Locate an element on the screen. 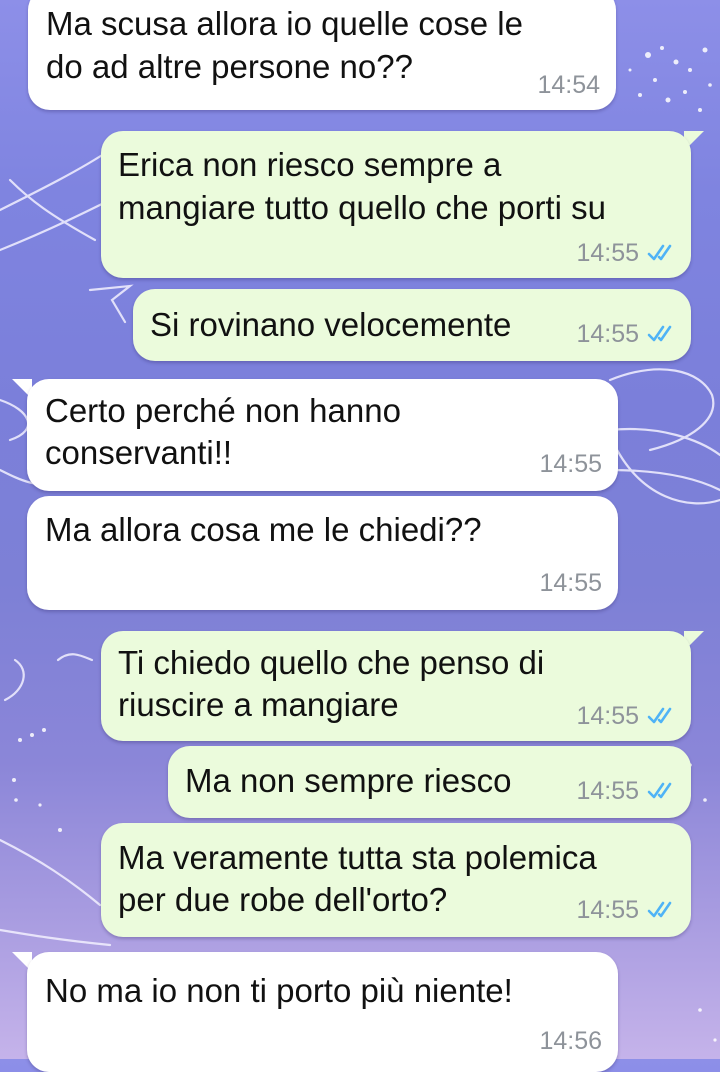 The image size is (720, 1072). message-text-line: mangiare tutto quello che porti su is located at coordinates (362, 207).